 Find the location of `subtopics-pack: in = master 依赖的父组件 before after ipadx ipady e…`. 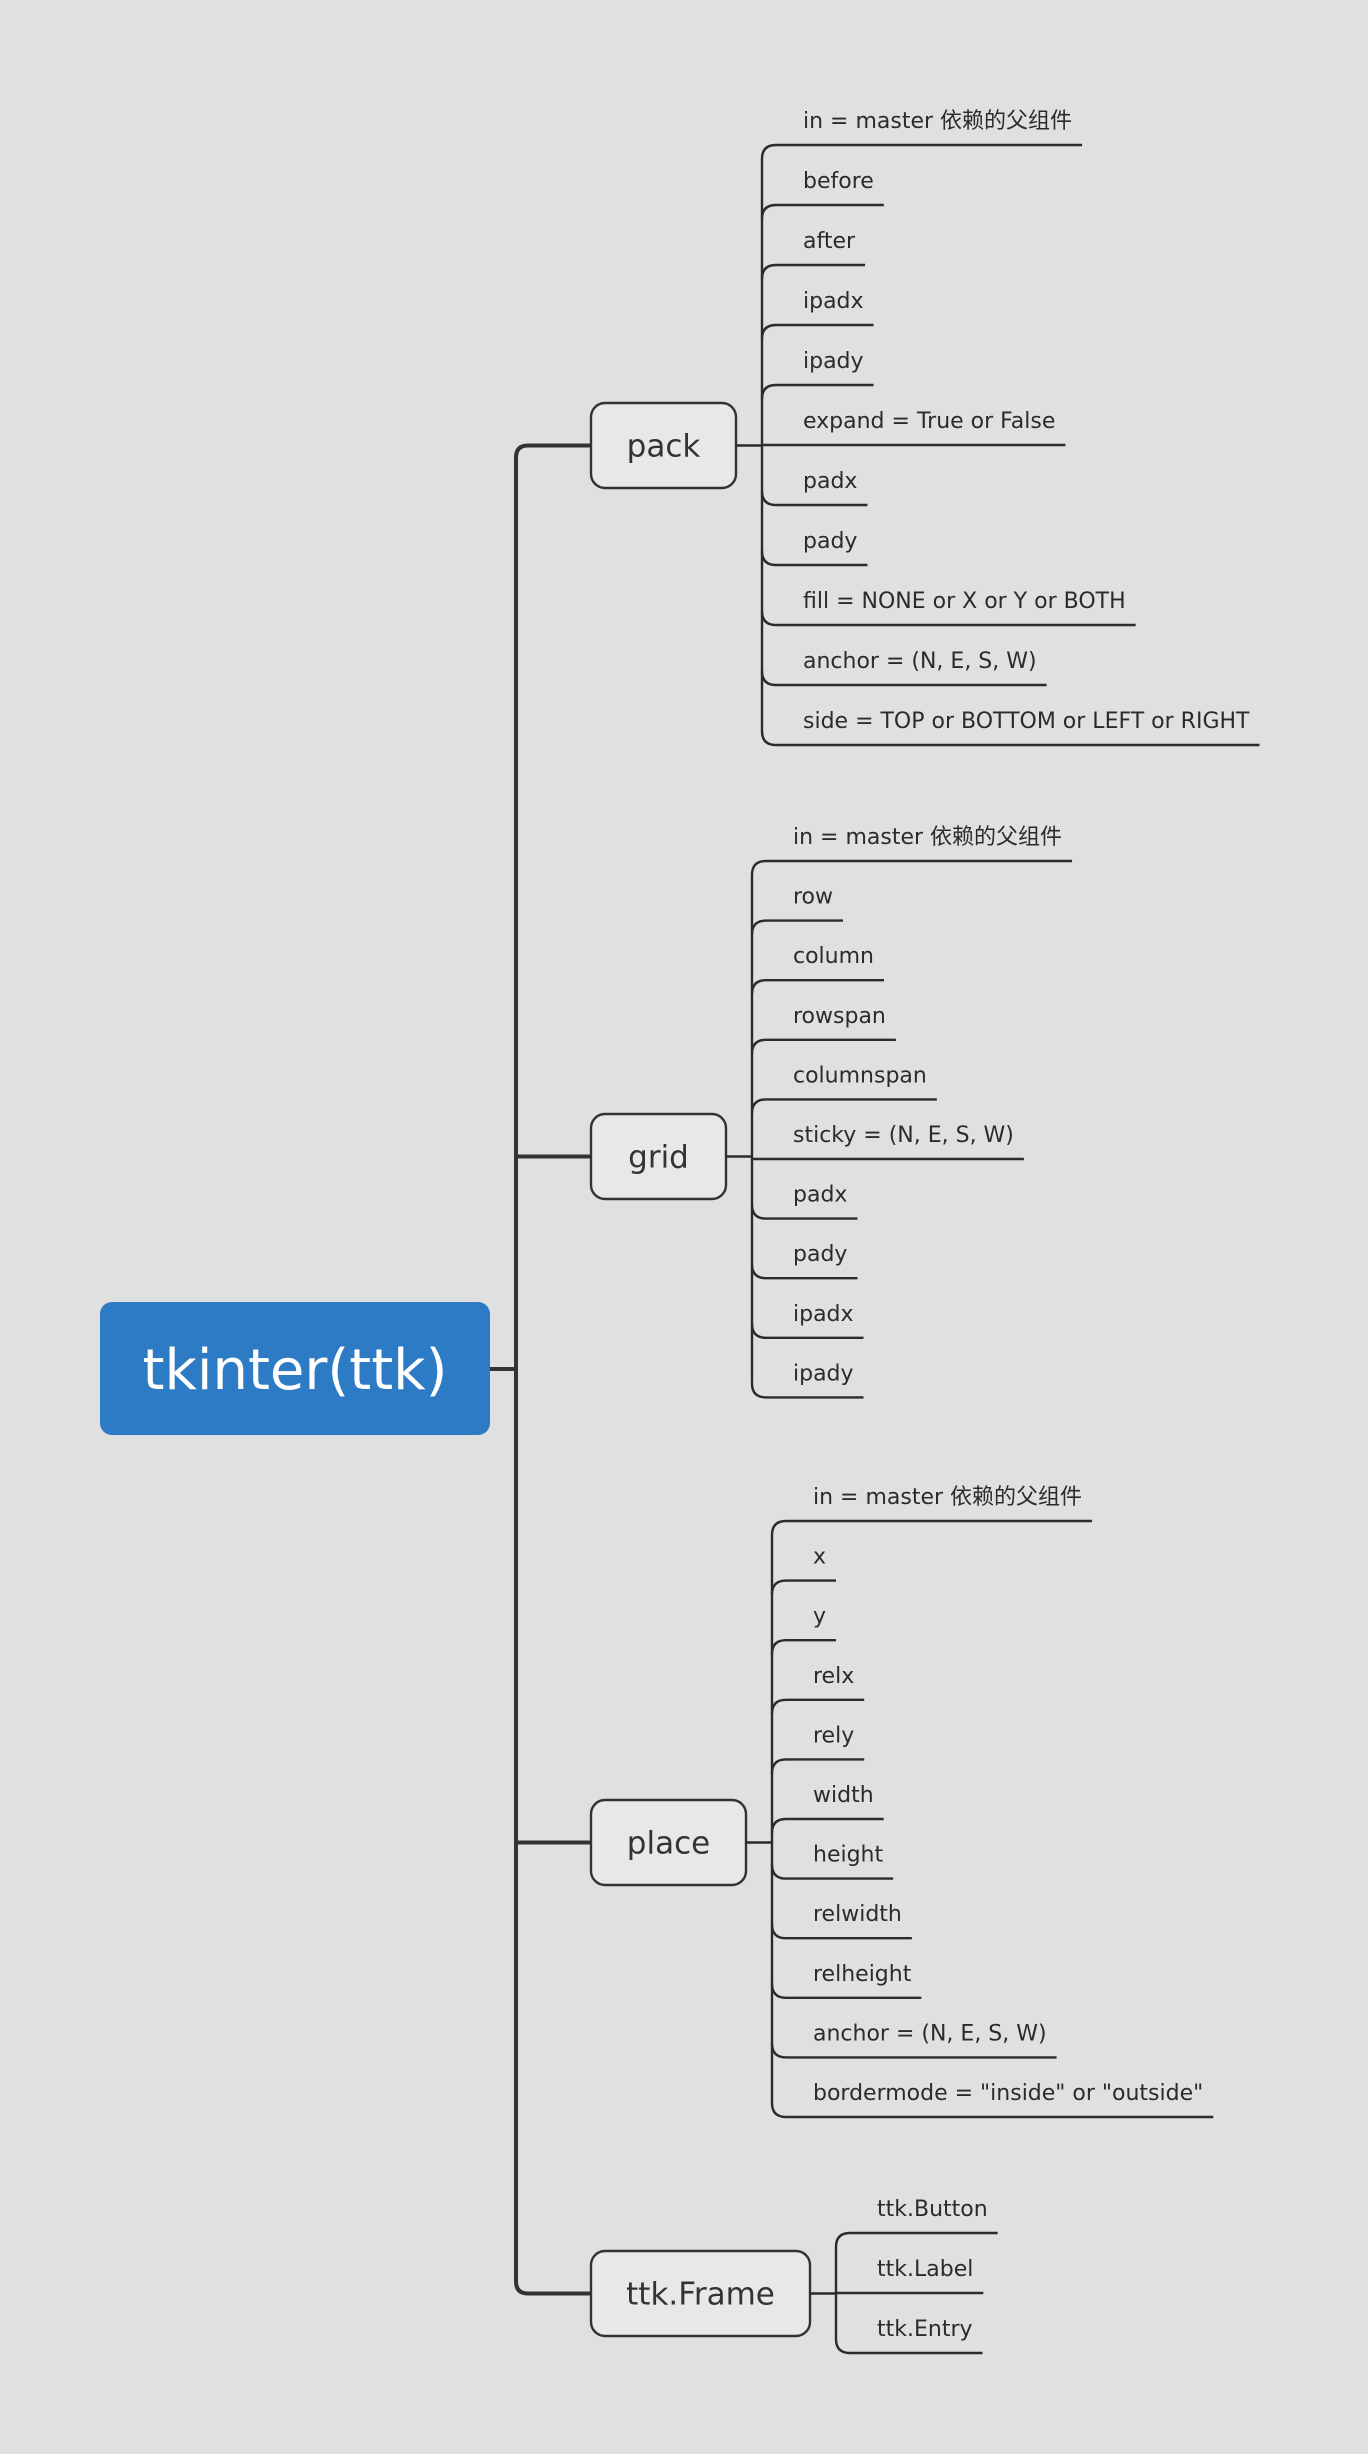

subtopics-pack: in = master 依赖的父组件 before after ipadx ipady e… is located at coordinates (1010, 428).